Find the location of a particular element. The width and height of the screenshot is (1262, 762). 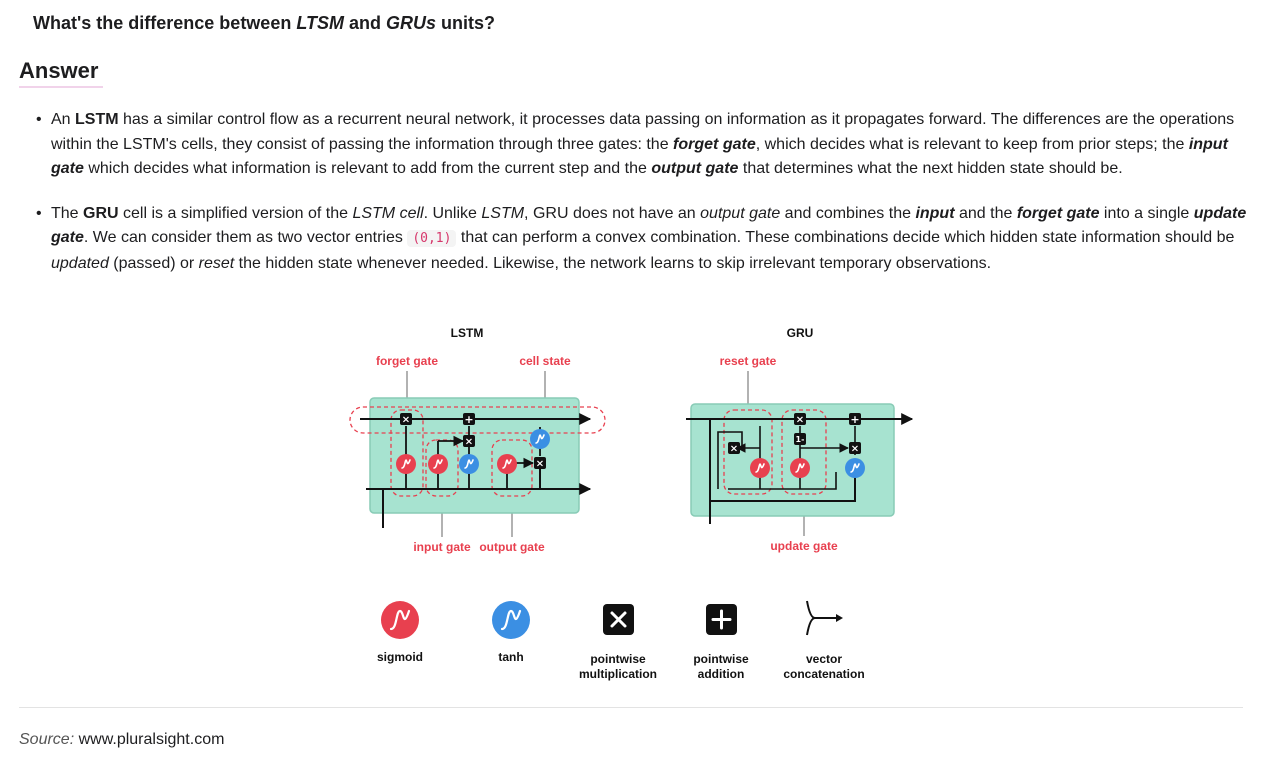

source-value: www.pluralsight.com is located at coordinates (149, 739).